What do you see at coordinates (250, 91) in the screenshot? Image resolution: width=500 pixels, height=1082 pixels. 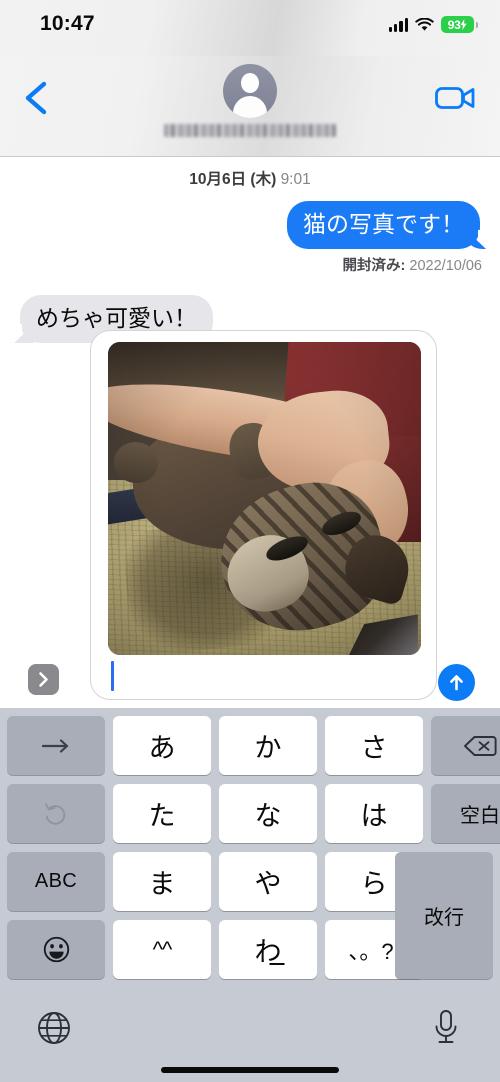 I see `person-avatar-icon` at bounding box center [250, 91].